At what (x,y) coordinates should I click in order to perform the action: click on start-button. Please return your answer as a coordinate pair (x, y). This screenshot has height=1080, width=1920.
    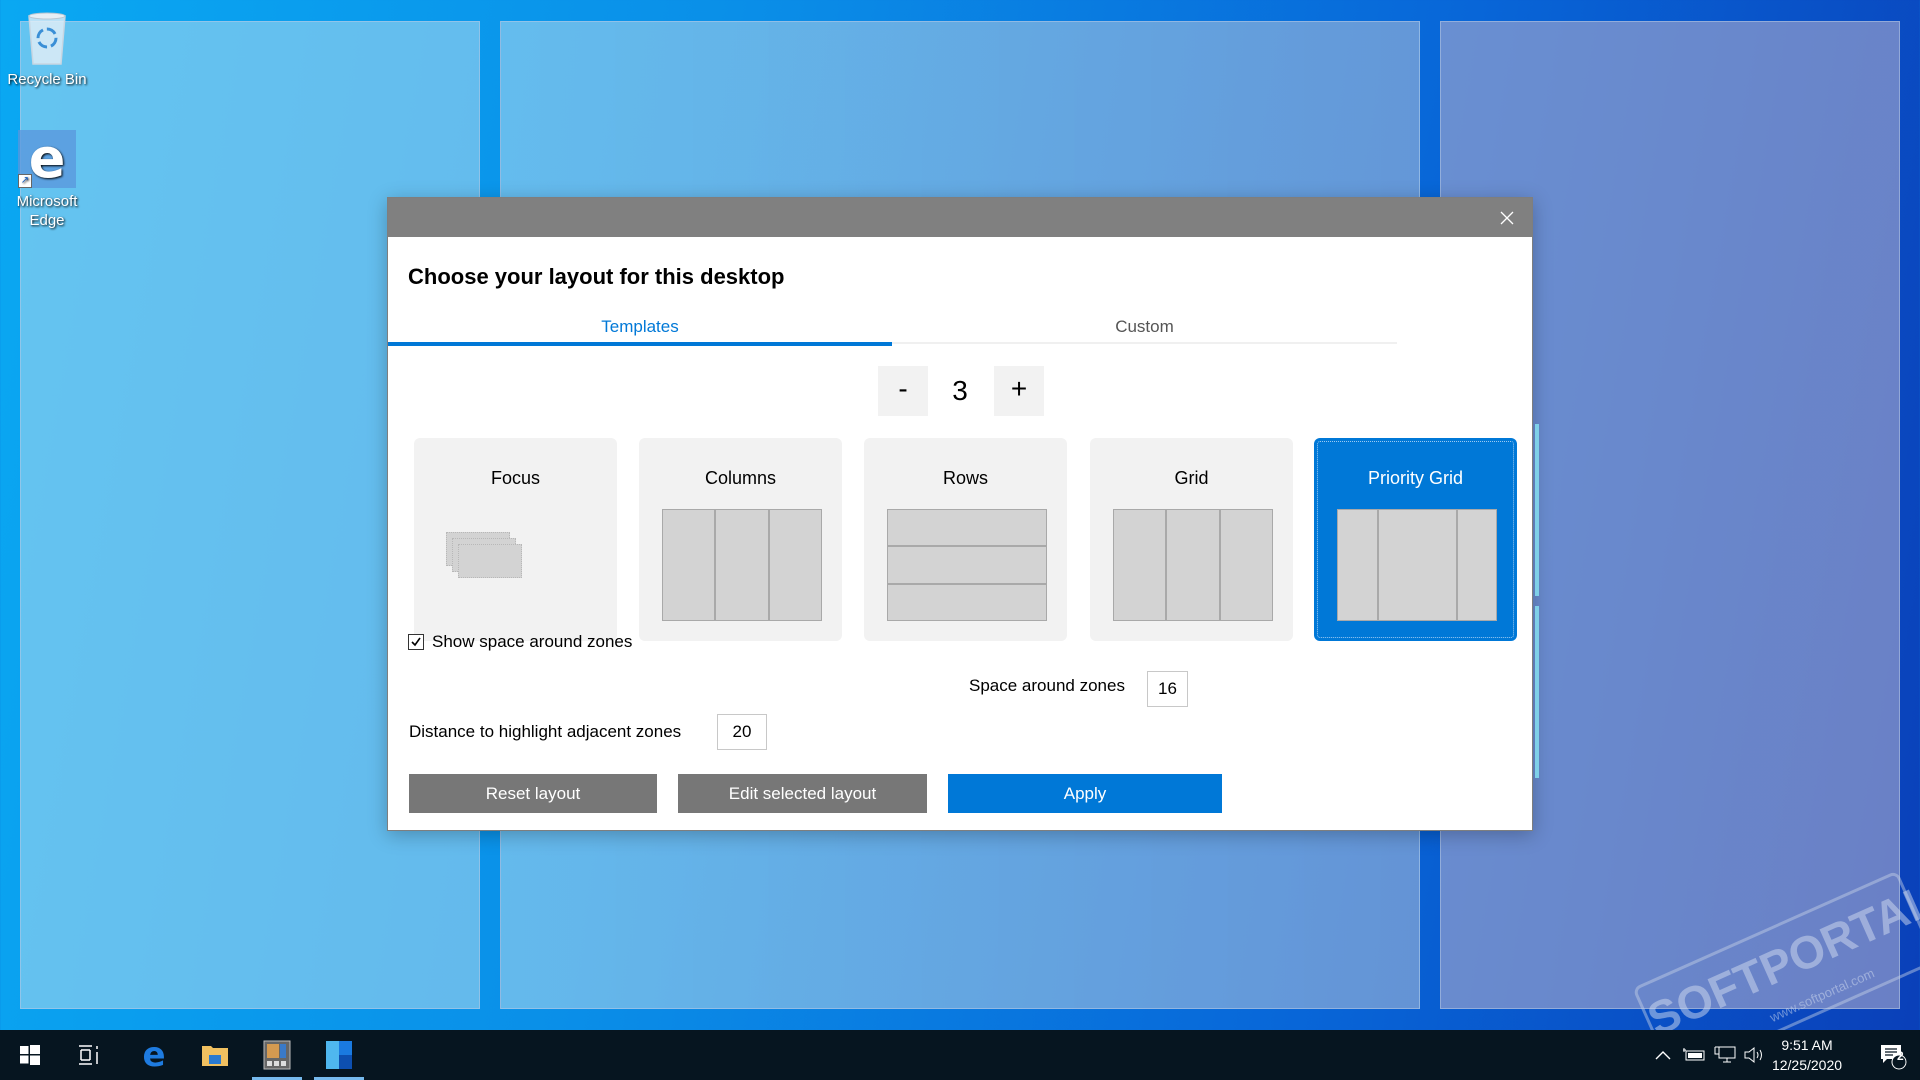
    Looking at the image, I should click on (30, 1055).